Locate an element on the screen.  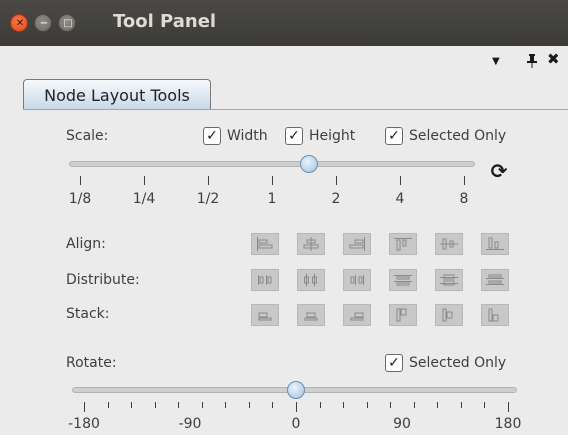
distribute-bottom-button is located at coordinates (495, 280).